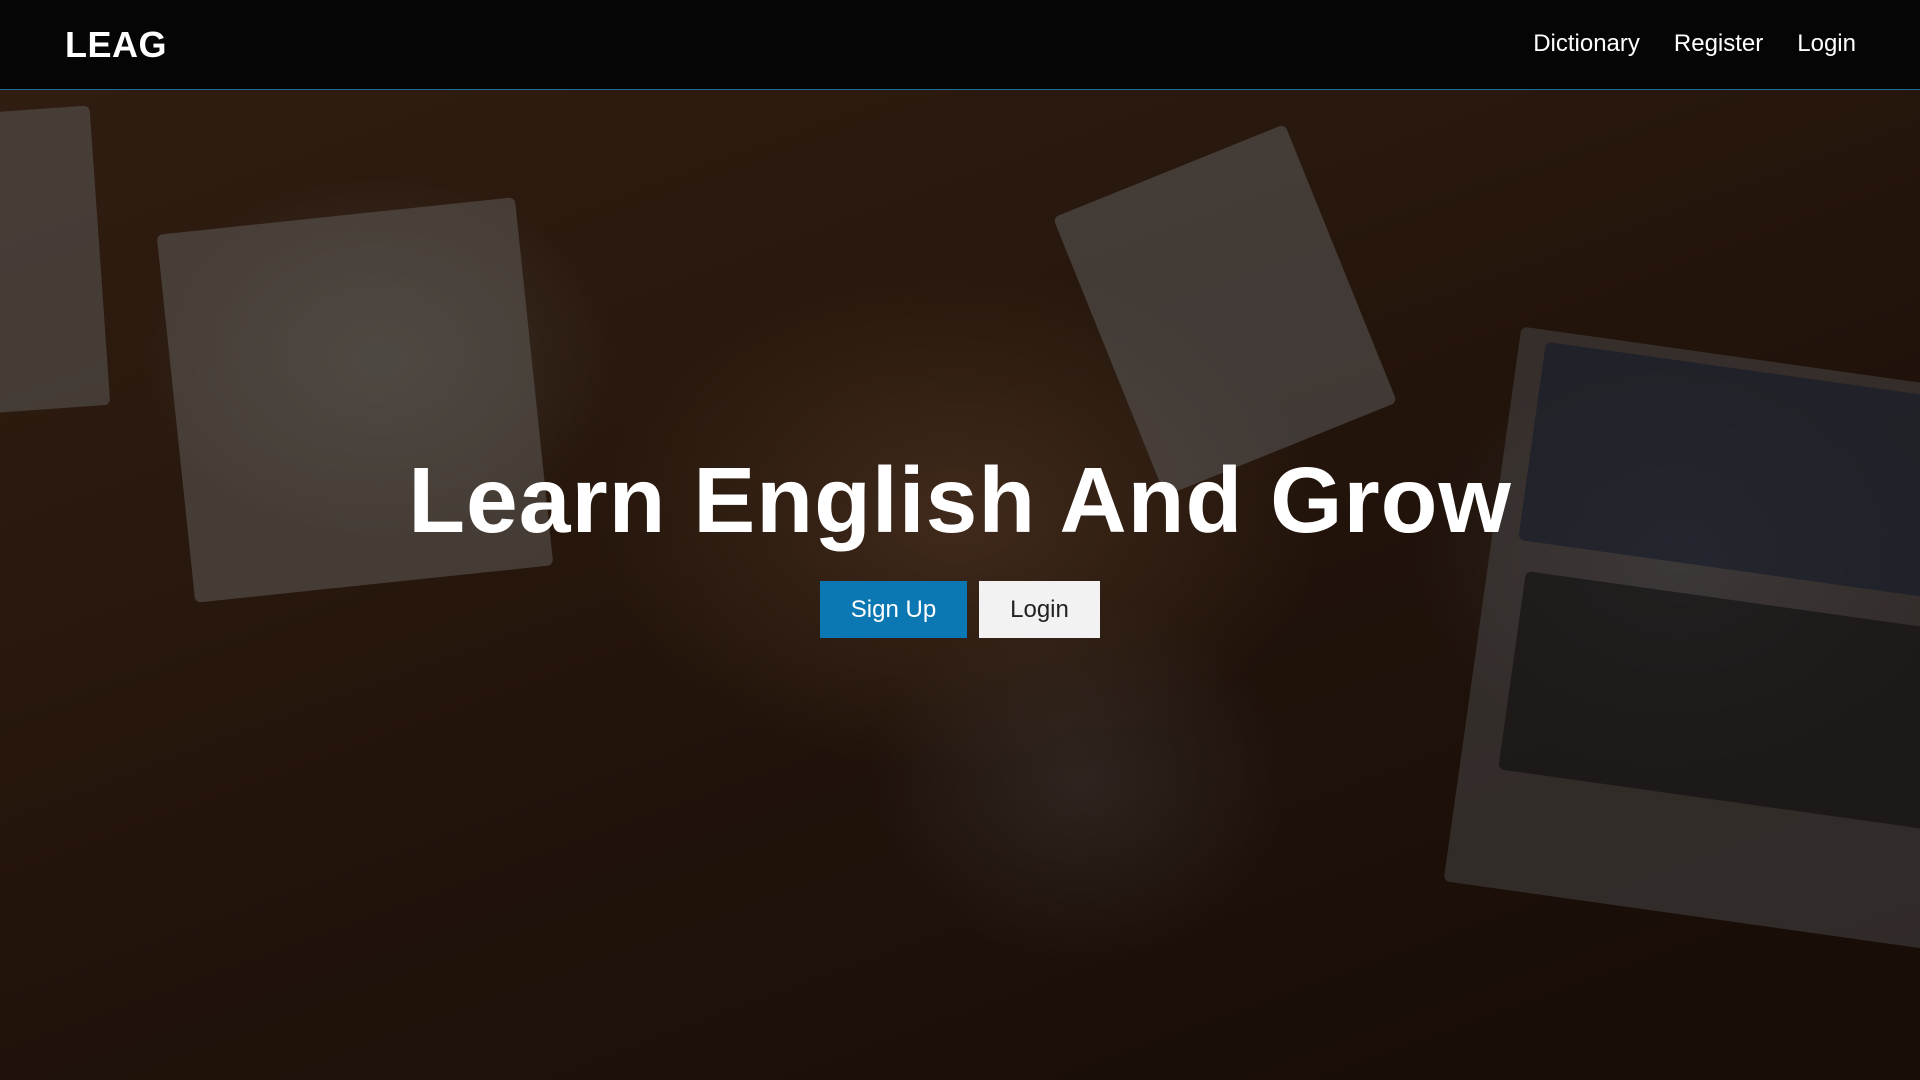 This screenshot has width=1920, height=1080. What do you see at coordinates (960, 500) in the screenshot?
I see `hero-title: Learn English And Grow` at bounding box center [960, 500].